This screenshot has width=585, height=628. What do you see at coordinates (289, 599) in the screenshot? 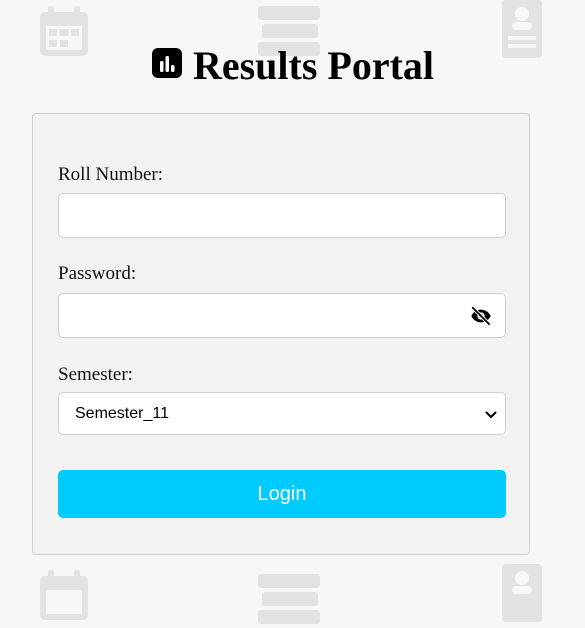
I see `books-icon` at bounding box center [289, 599].